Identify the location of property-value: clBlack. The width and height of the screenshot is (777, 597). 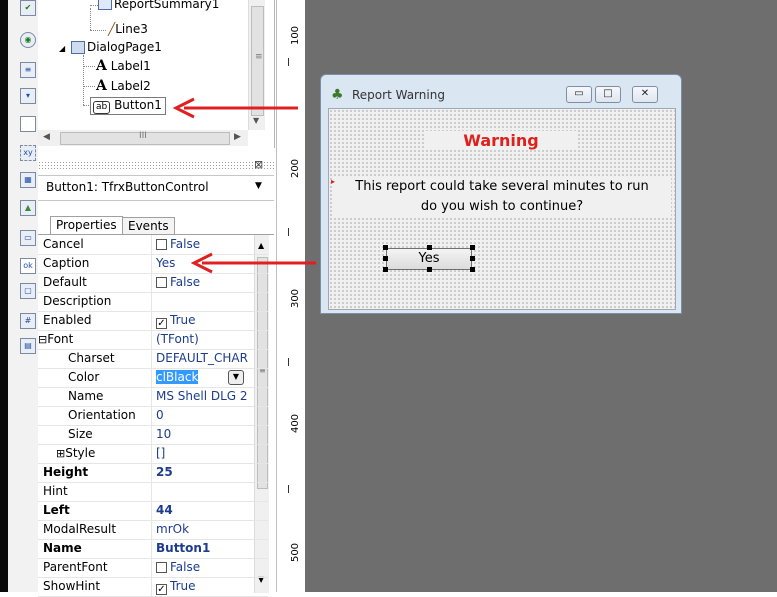
(177, 377).